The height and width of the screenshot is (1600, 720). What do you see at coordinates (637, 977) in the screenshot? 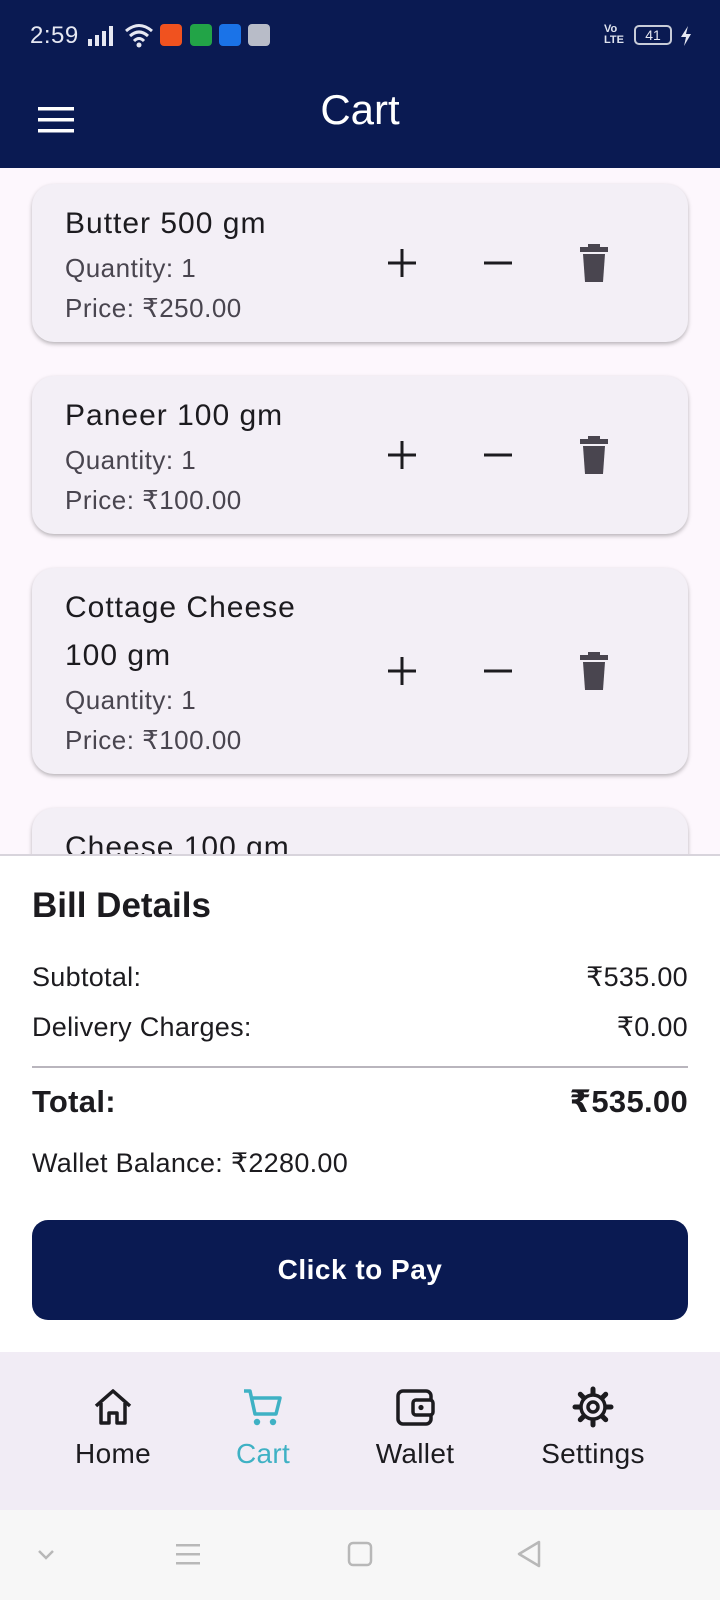
I see `subtotal-value: ₹535.00` at bounding box center [637, 977].